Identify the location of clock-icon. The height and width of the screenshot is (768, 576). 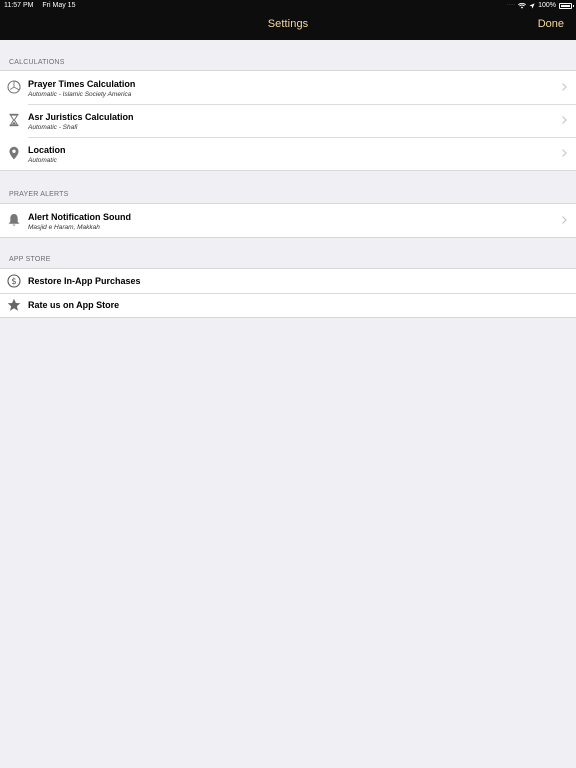
(14, 87).